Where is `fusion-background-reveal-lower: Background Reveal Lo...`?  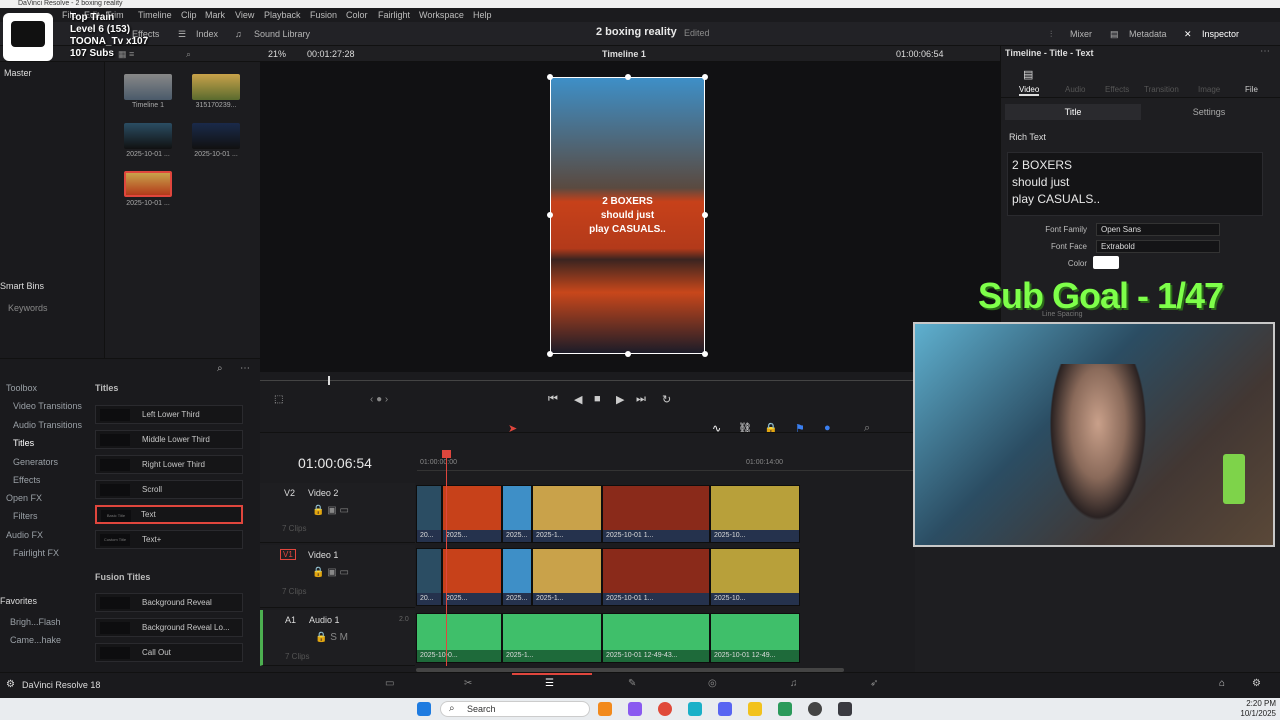 fusion-background-reveal-lower: Background Reveal Lo... is located at coordinates (169, 627).